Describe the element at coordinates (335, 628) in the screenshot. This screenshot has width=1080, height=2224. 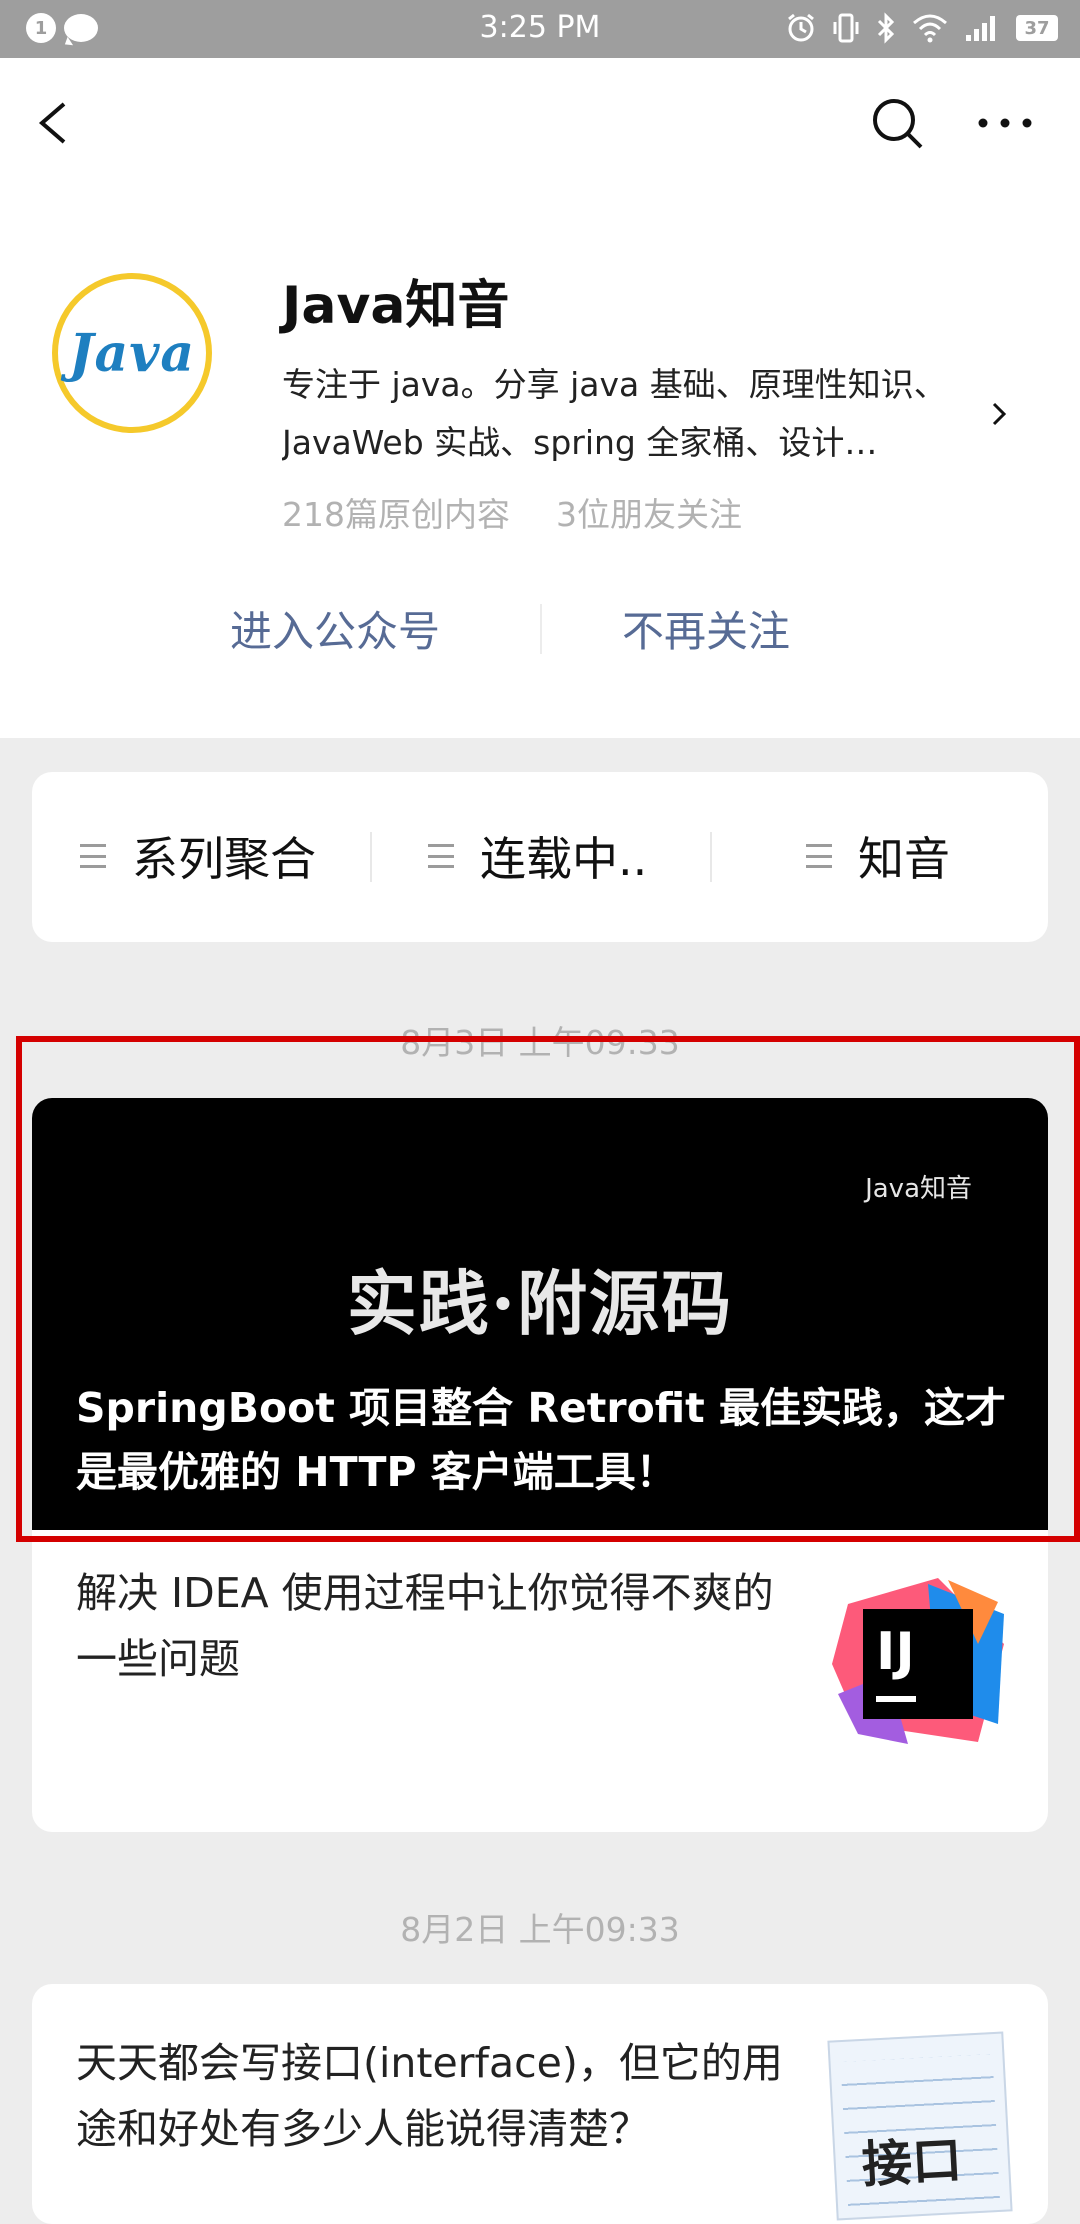
I see `enter-account-button: 进入公众号` at that location.